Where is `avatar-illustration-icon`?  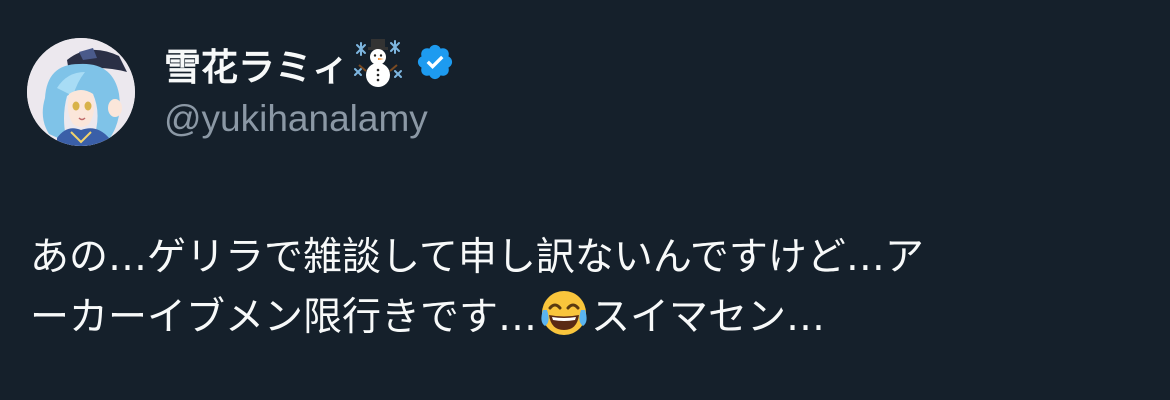 avatar-illustration-icon is located at coordinates (81, 92).